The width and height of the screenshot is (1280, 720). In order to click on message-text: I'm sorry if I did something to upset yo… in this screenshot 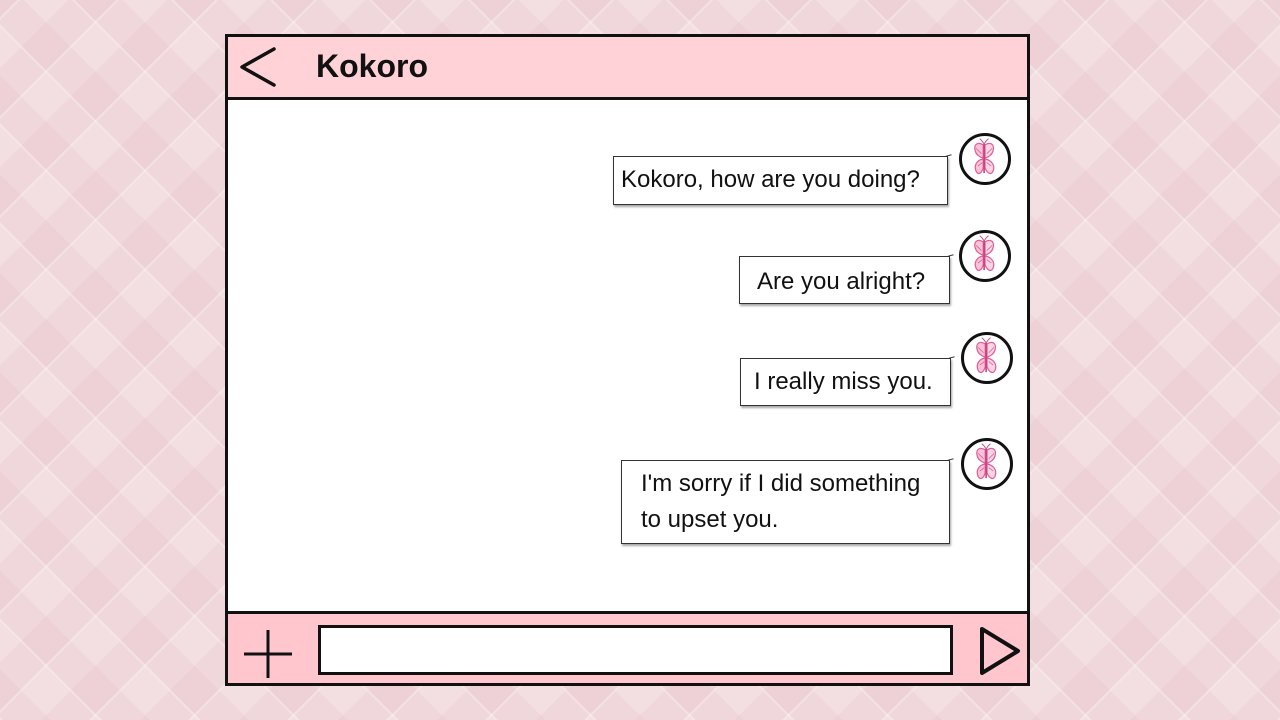, I will do `click(781, 501)`.